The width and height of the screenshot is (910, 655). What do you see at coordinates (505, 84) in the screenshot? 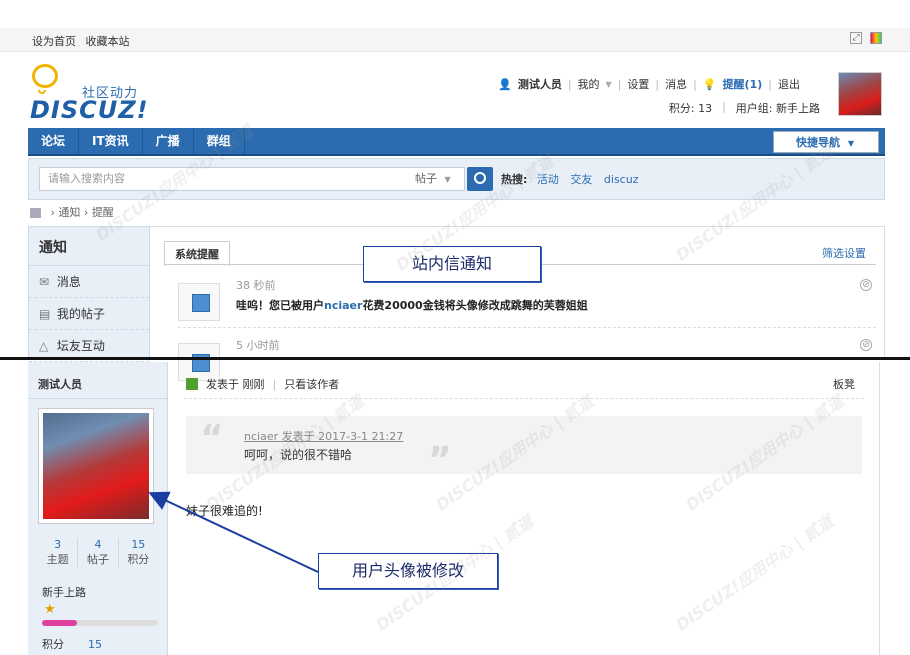
I see `user-icon: 👤` at bounding box center [505, 84].